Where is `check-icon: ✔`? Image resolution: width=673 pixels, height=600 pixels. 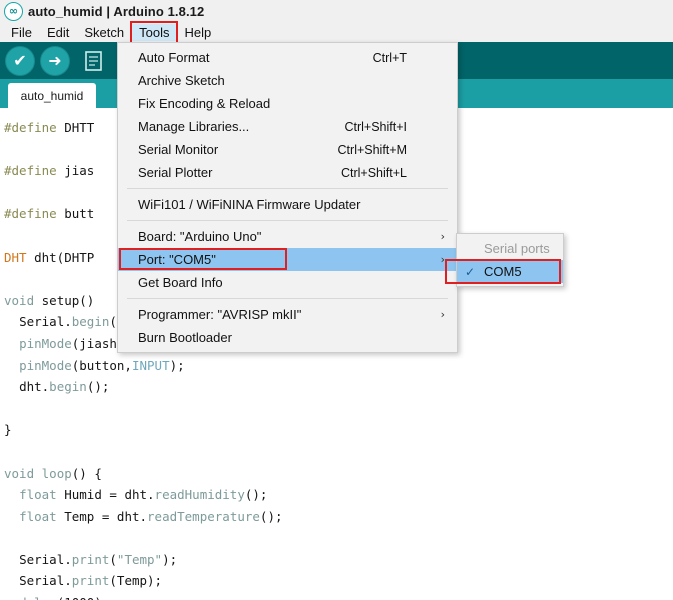
check-icon: ✔ is located at coordinates (20, 60).